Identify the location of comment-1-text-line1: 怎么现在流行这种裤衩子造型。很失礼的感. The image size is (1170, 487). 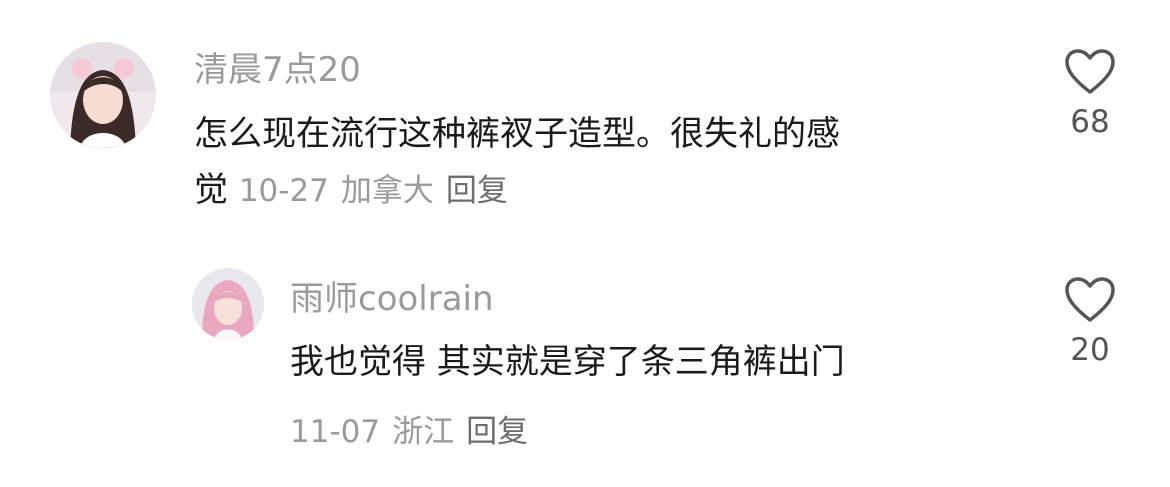
(517, 134).